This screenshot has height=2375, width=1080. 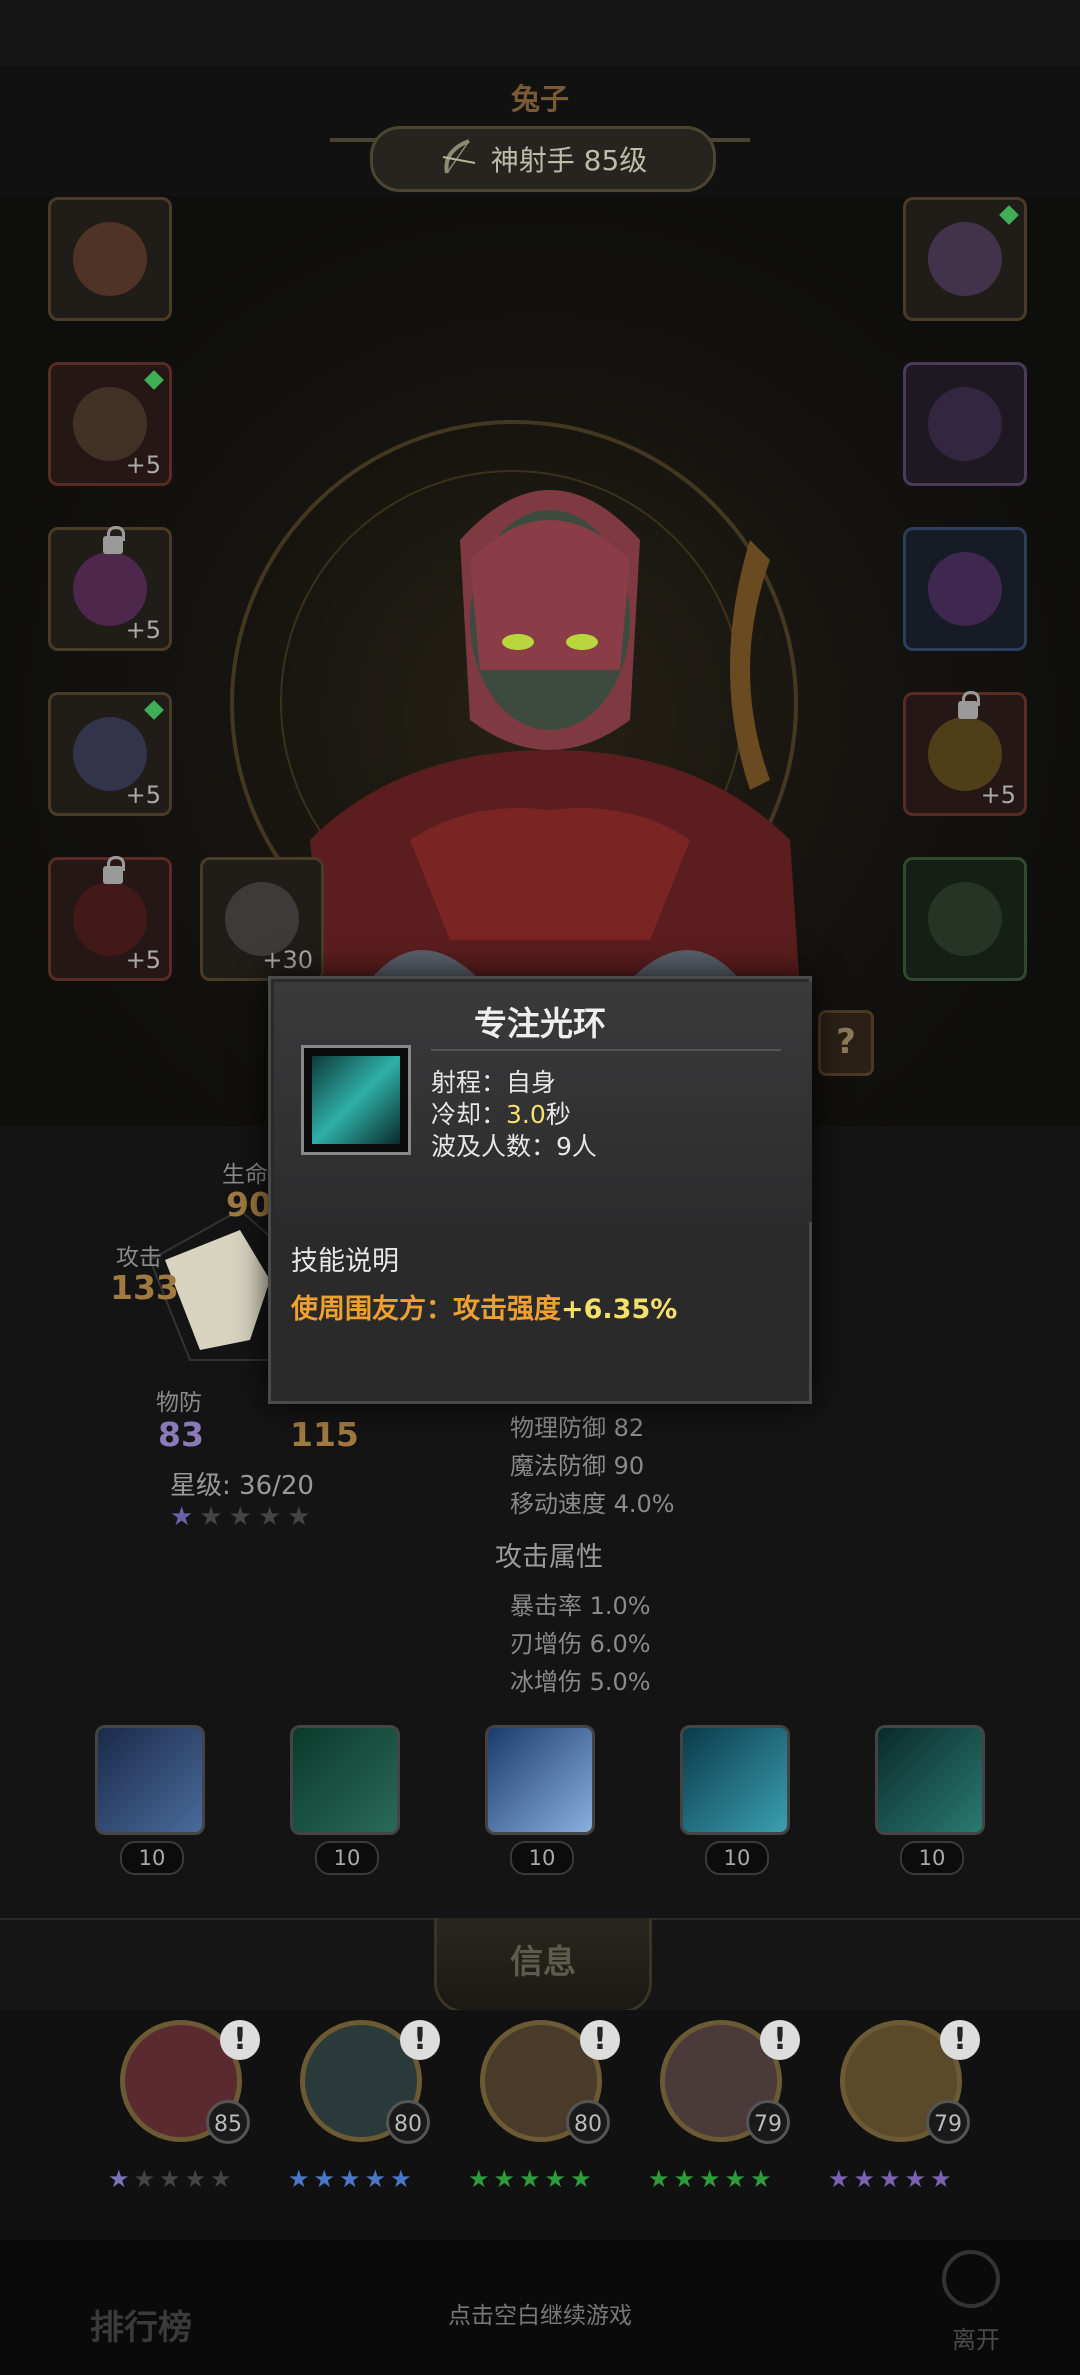 I want to click on wind-arrow-icon, so click(x=345, y=1780).